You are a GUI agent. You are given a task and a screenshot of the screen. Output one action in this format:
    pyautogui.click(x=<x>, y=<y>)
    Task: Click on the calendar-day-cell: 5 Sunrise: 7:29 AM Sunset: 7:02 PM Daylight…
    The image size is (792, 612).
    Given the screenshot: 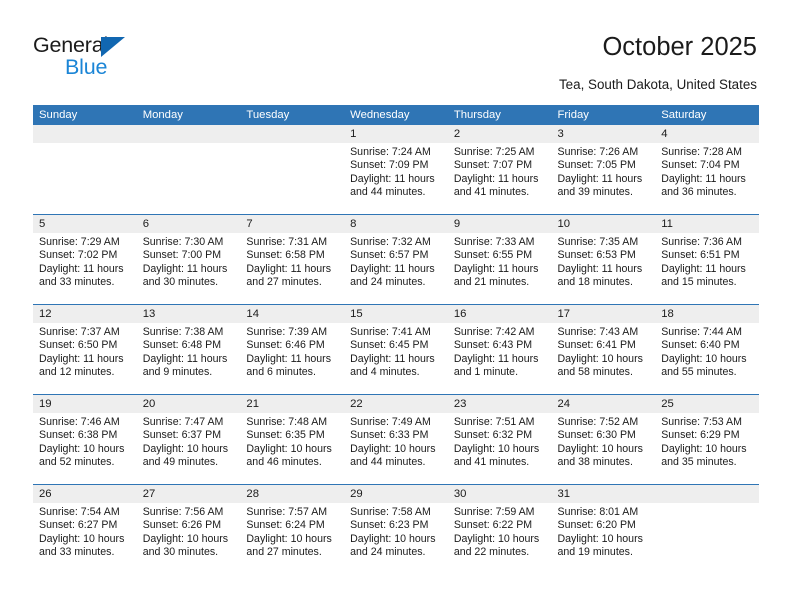 What is the action you would take?
    pyautogui.click(x=85, y=259)
    